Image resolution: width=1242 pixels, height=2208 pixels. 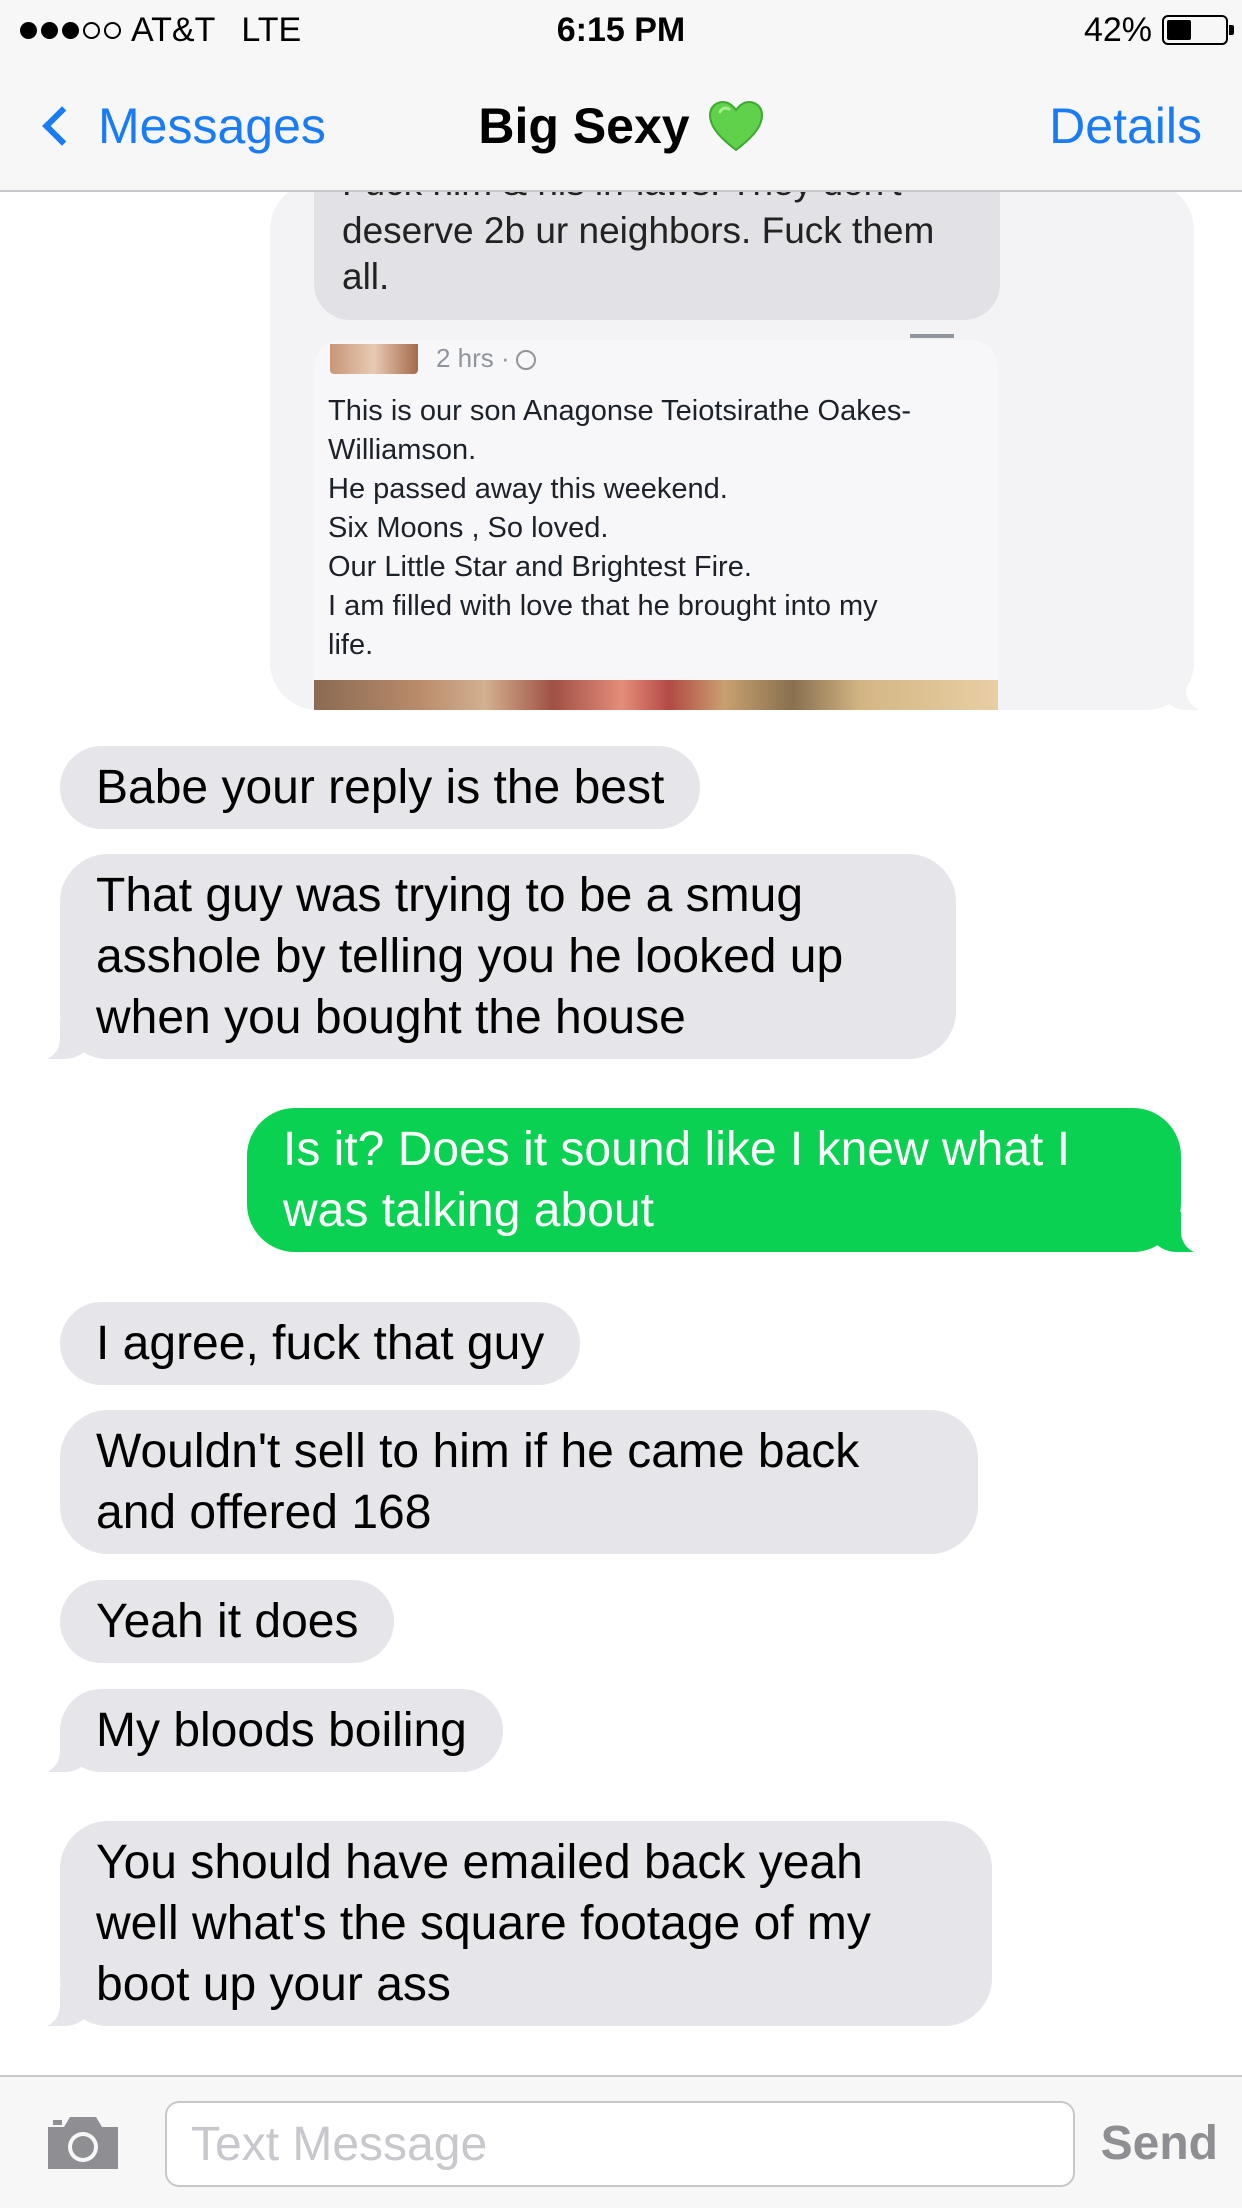 What do you see at coordinates (83, 2143) in the screenshot?
I see `camera-icon` at bounding box center [83, 2143].